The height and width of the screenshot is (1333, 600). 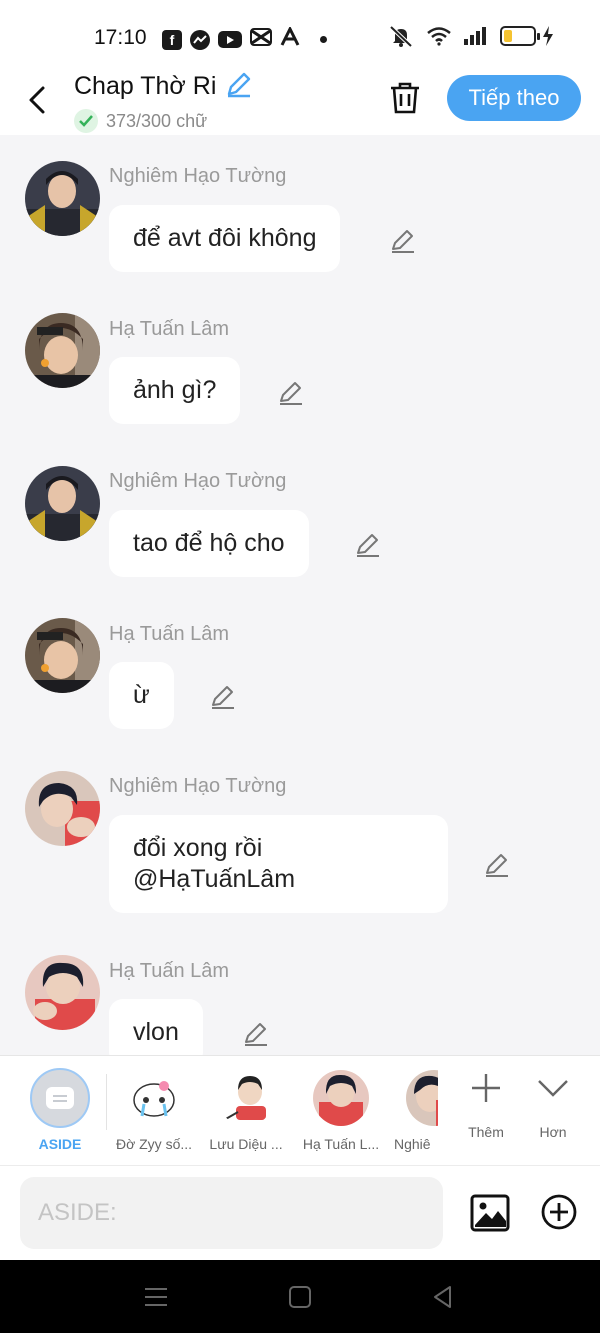 What do you see at coordinates (175, 390) in the screenshot?
I see `message-bubble: ảnh gì?` at bounding box center [175, 390].